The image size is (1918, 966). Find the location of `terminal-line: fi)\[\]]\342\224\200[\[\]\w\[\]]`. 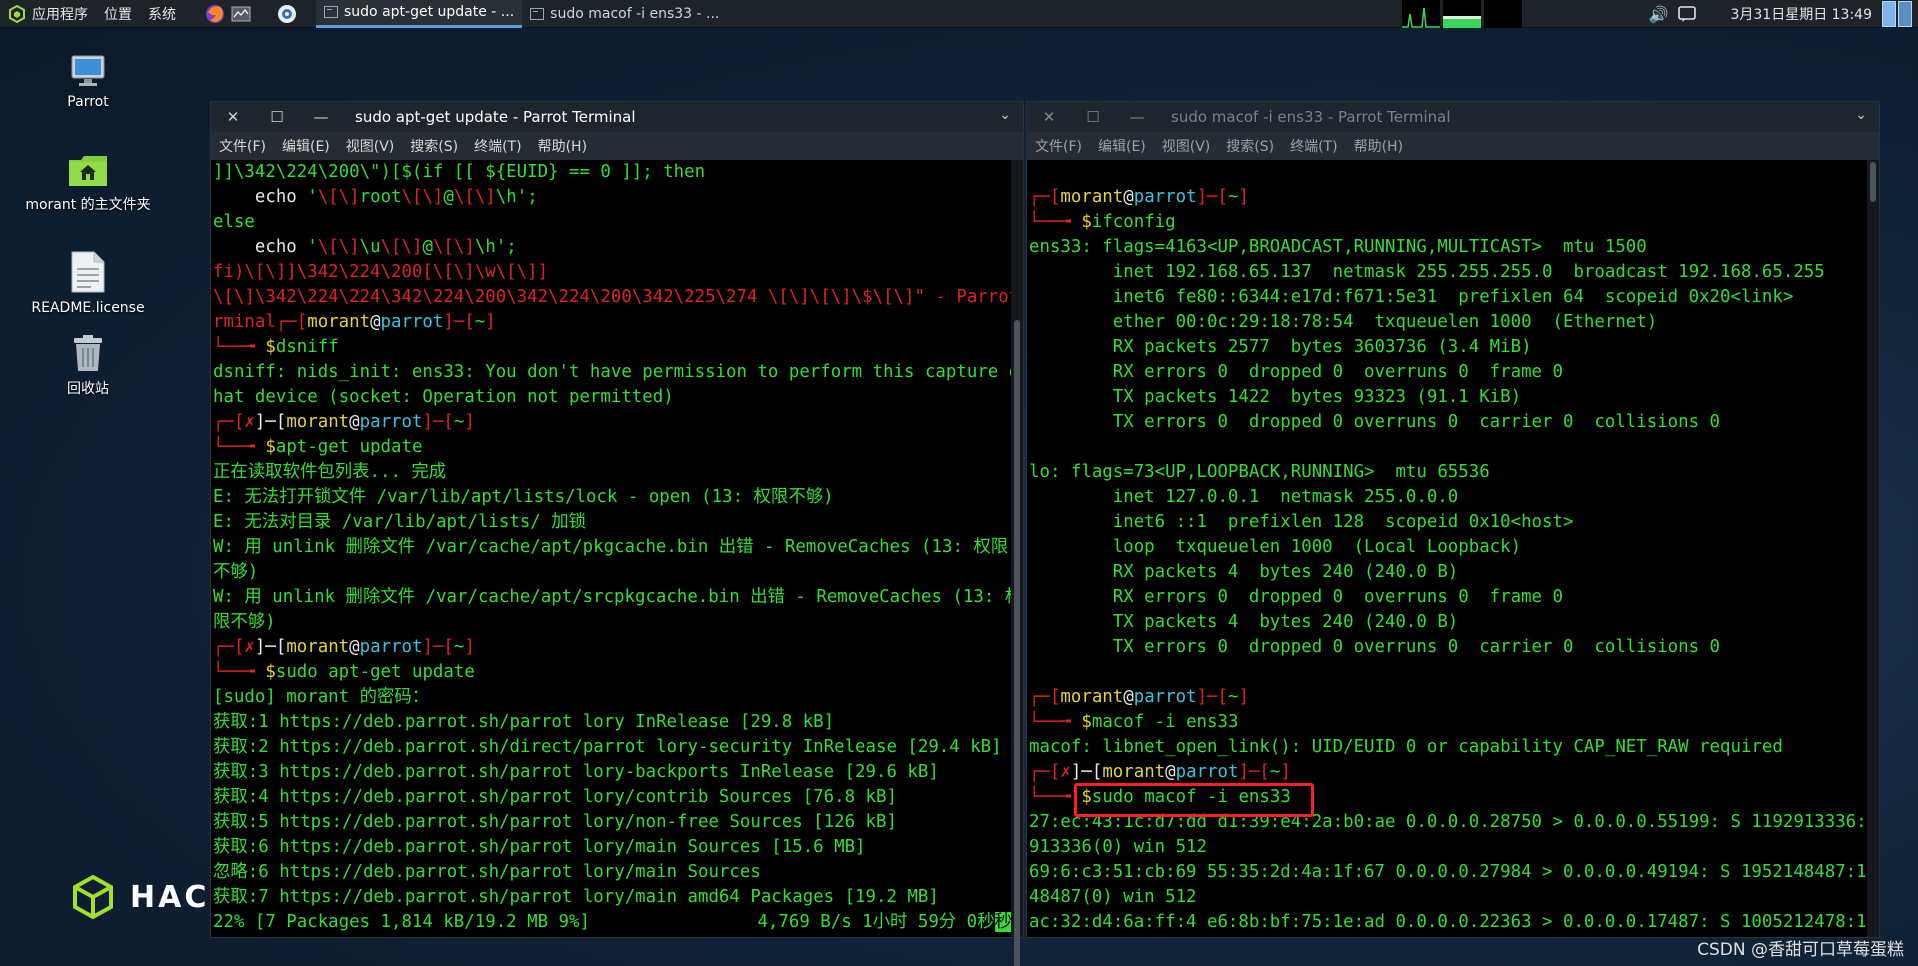

terminal-line: fi)\[\]]\342\224\200[\[\]\w\[\]] is located at coordinates (381, 272).